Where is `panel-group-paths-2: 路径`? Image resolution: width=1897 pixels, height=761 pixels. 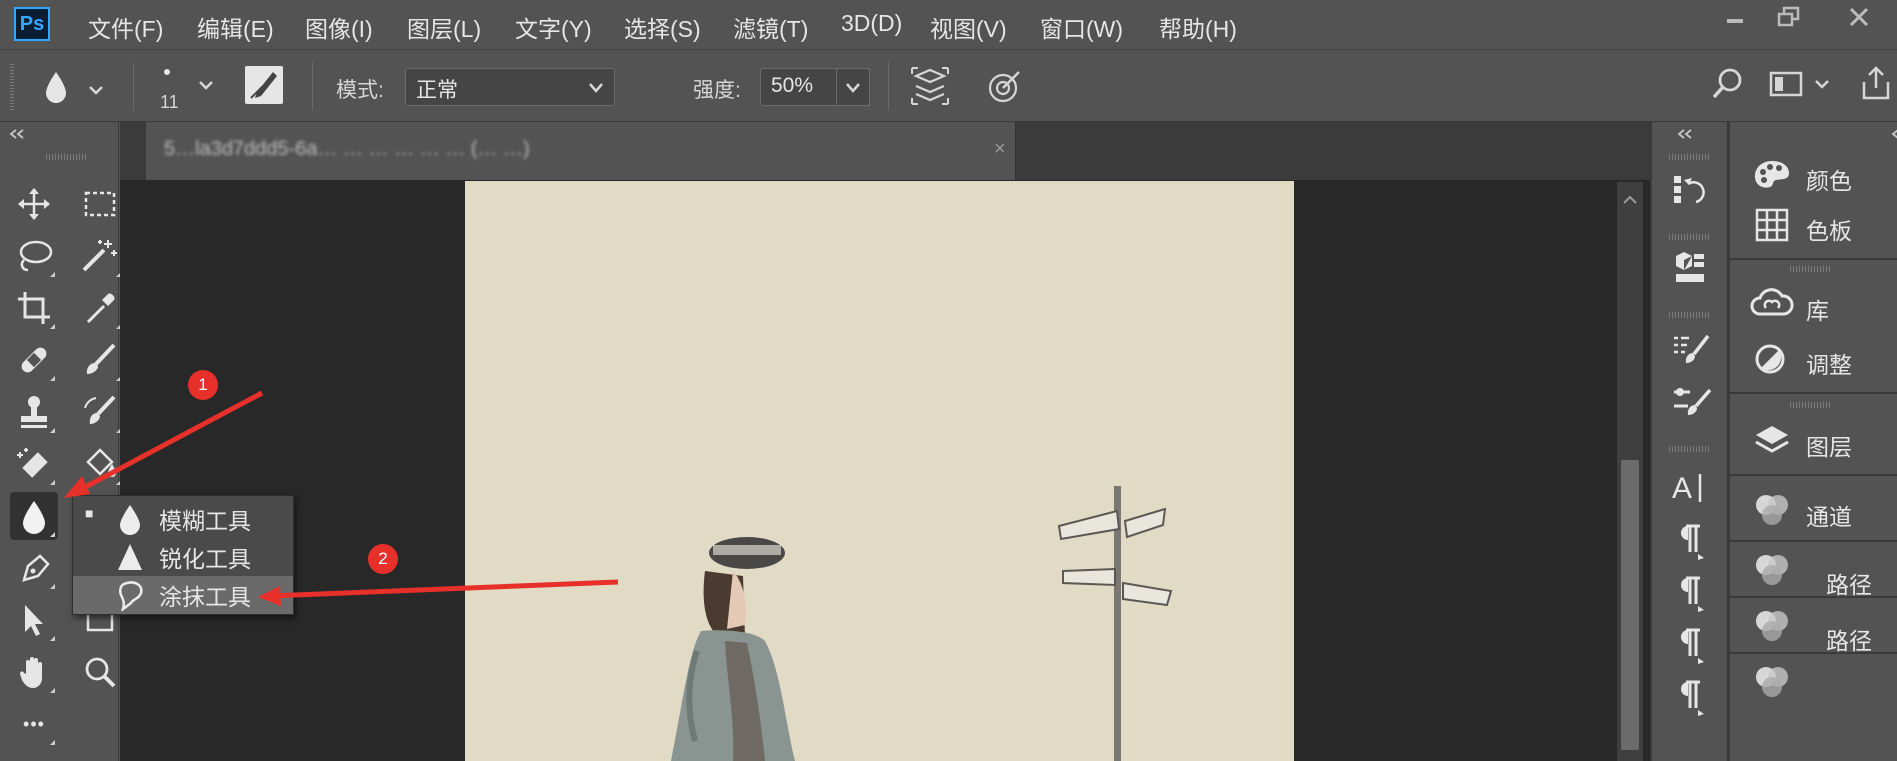
panel-group-paths-2: 路径 is located at coordinates (1813, 627).